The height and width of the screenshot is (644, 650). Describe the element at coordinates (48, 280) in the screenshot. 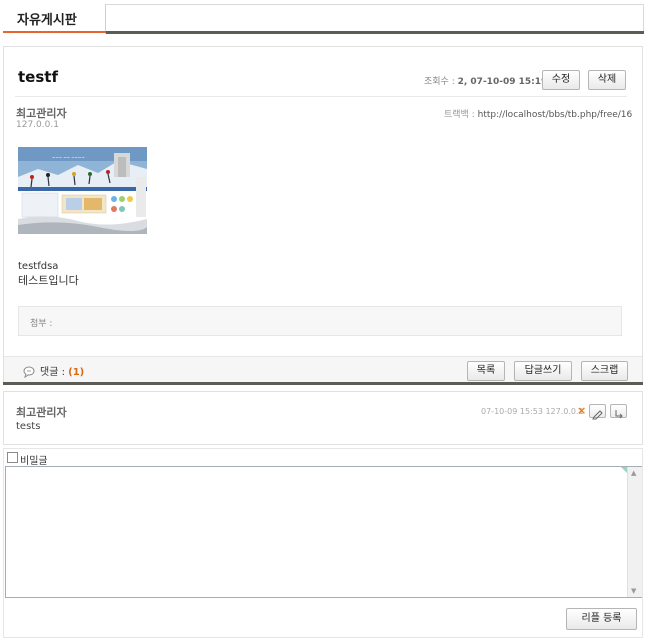

I see `post-body-line2: 테스트입니다` at that location.